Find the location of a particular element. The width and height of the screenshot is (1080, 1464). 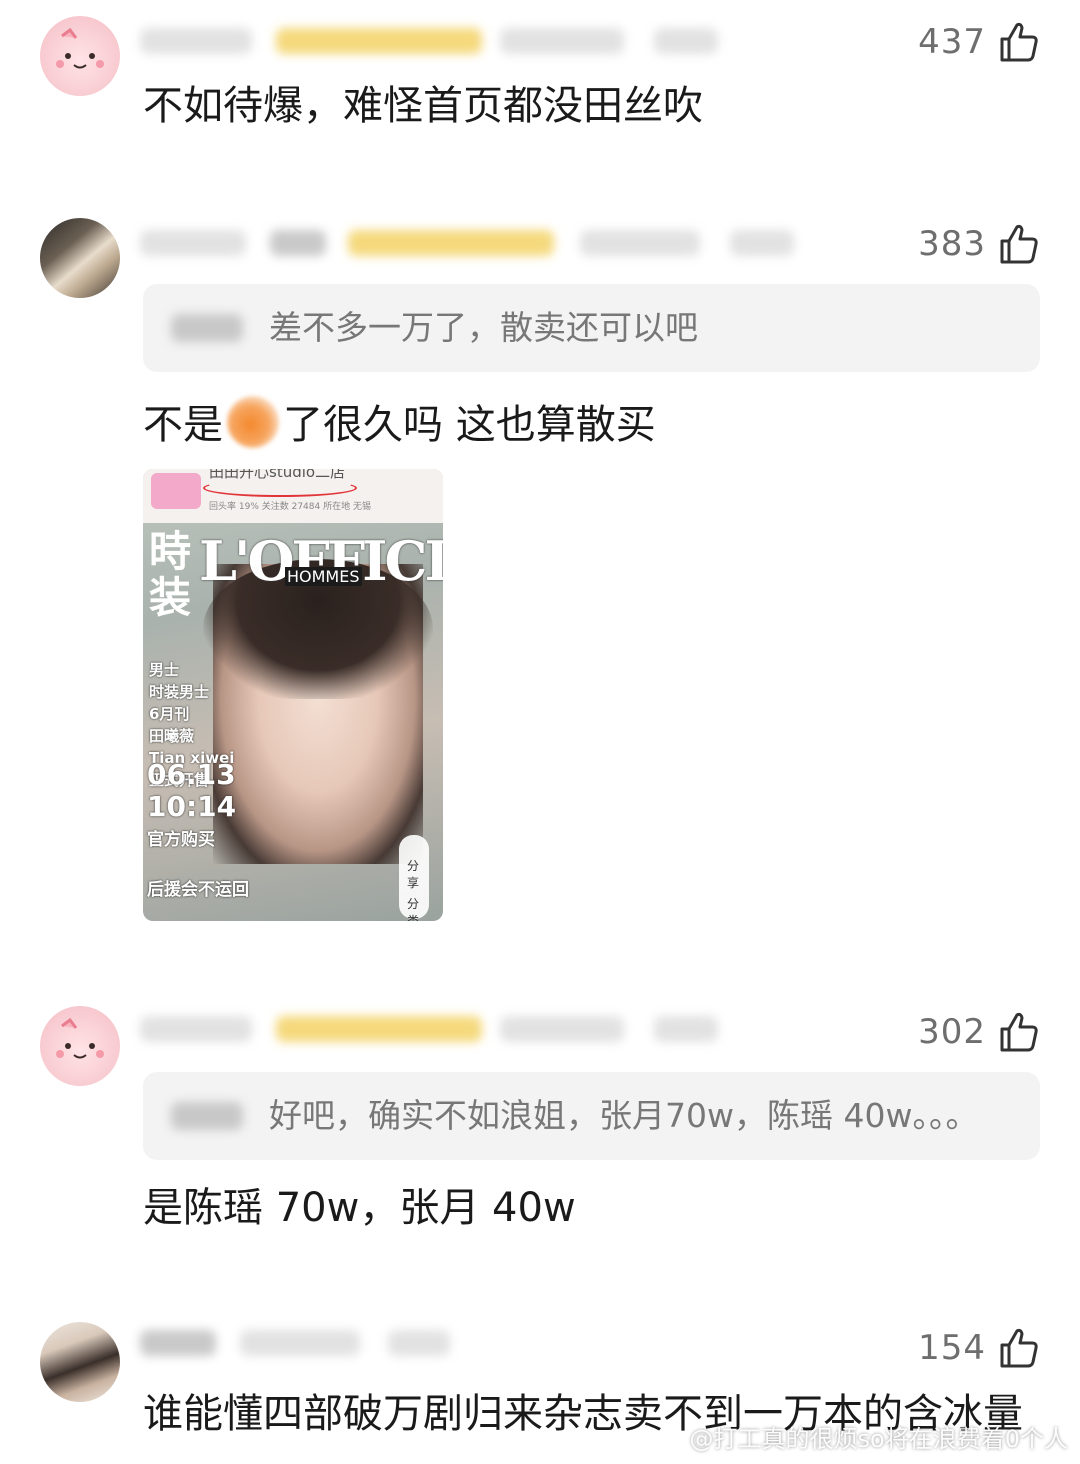

like-button: 383 is located at coordinates (979, 244).